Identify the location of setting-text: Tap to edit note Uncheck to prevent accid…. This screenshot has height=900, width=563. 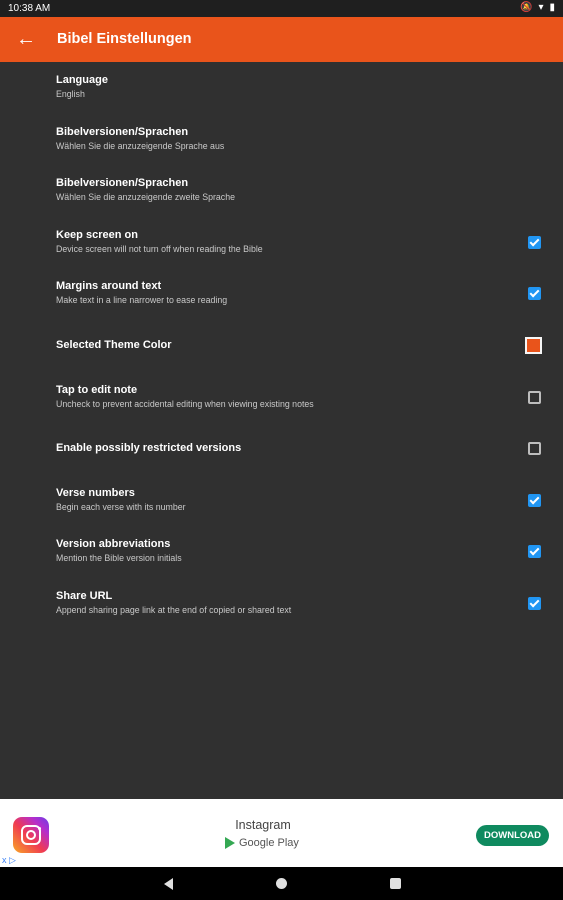
(279, 396).